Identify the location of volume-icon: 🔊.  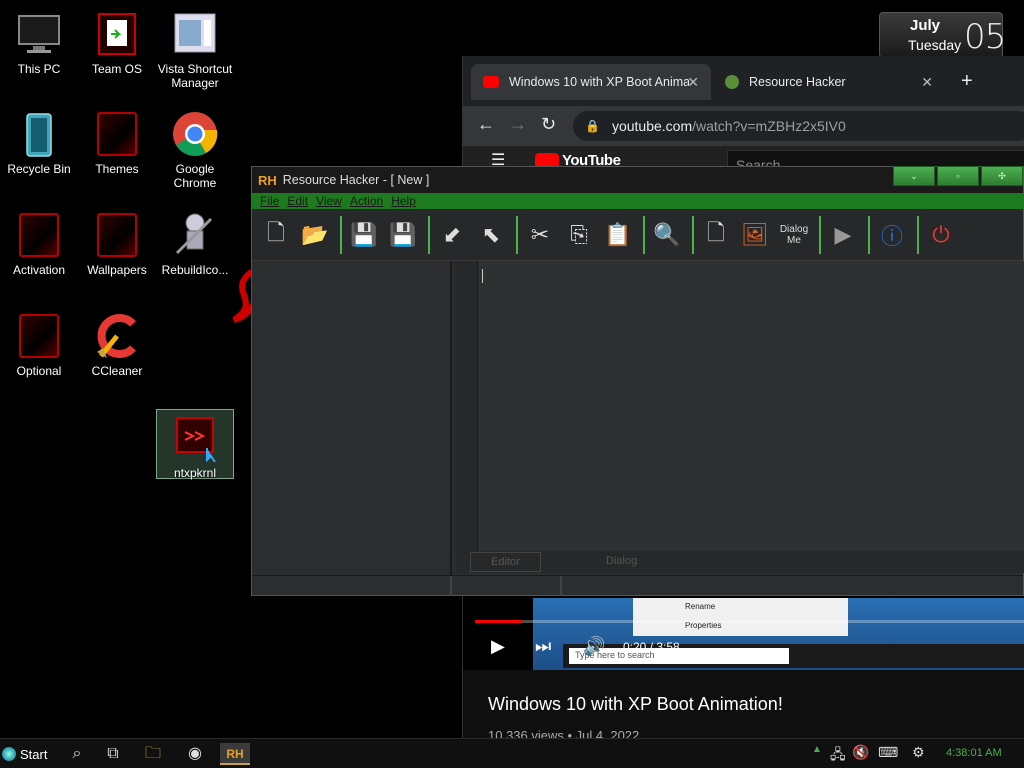
(594, 646).